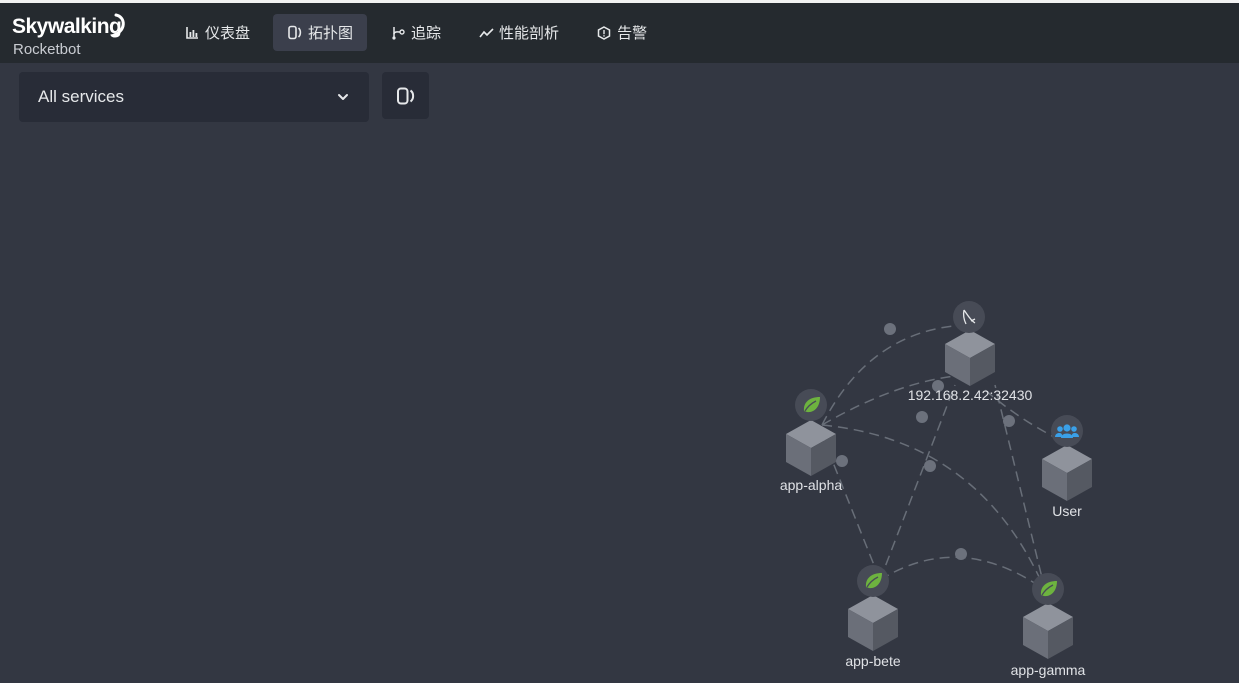  Describe the element at coordinates (343, 97) in the screenshot. I see `chevron-down-icon` at that location.